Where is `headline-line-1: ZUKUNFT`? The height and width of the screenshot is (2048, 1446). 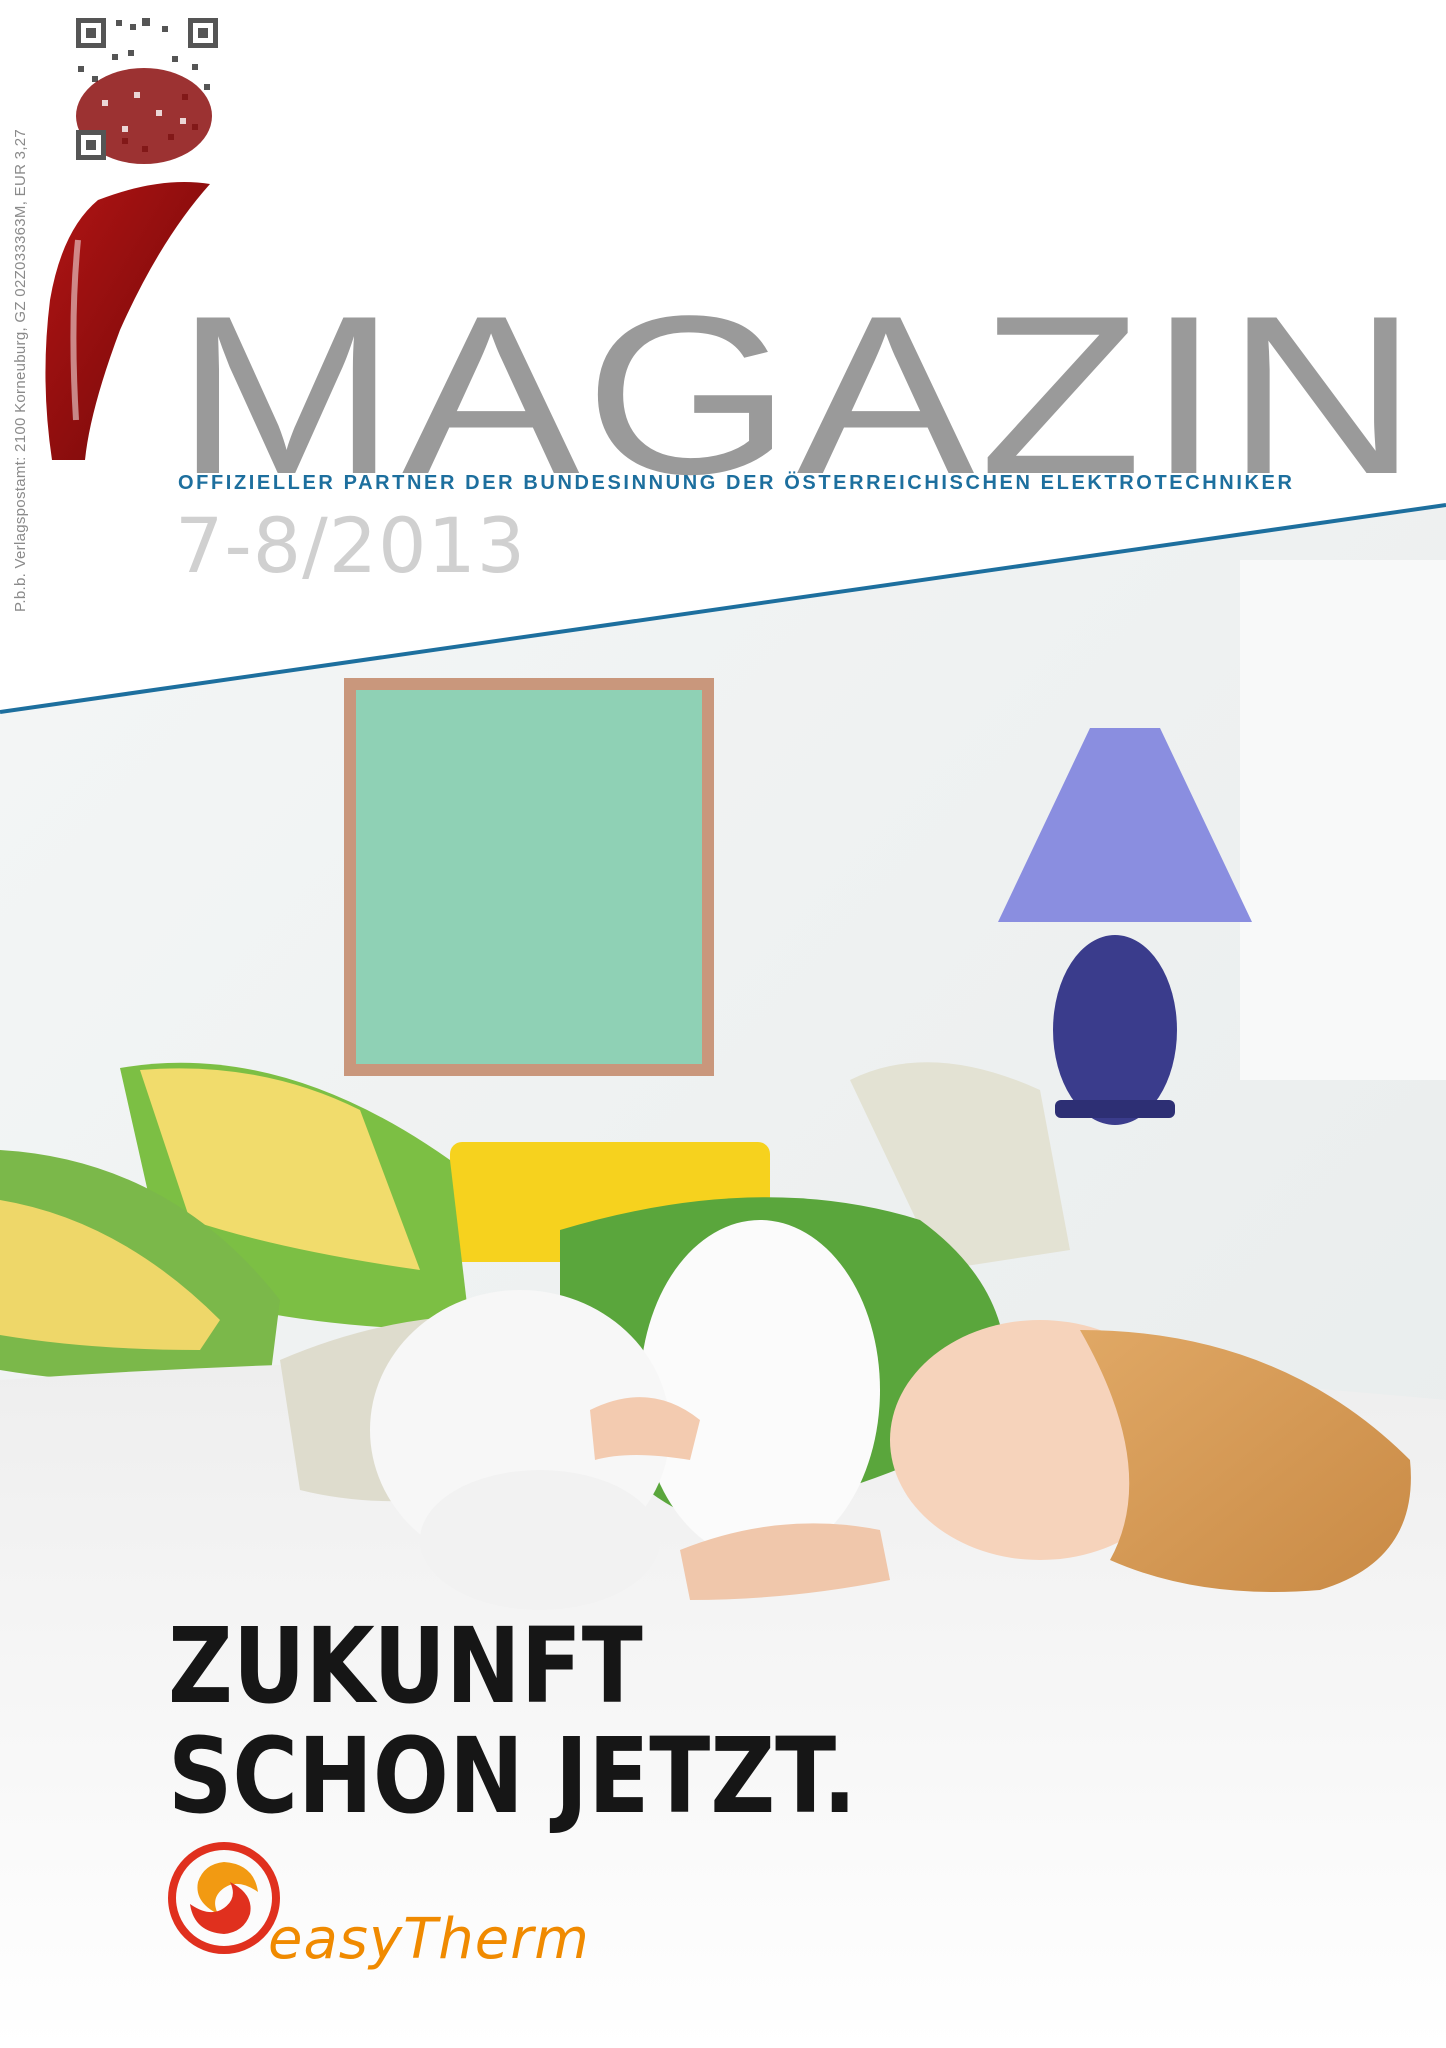 headline-line-1: ZUKUNFT is located at coordinates (405, 1666).